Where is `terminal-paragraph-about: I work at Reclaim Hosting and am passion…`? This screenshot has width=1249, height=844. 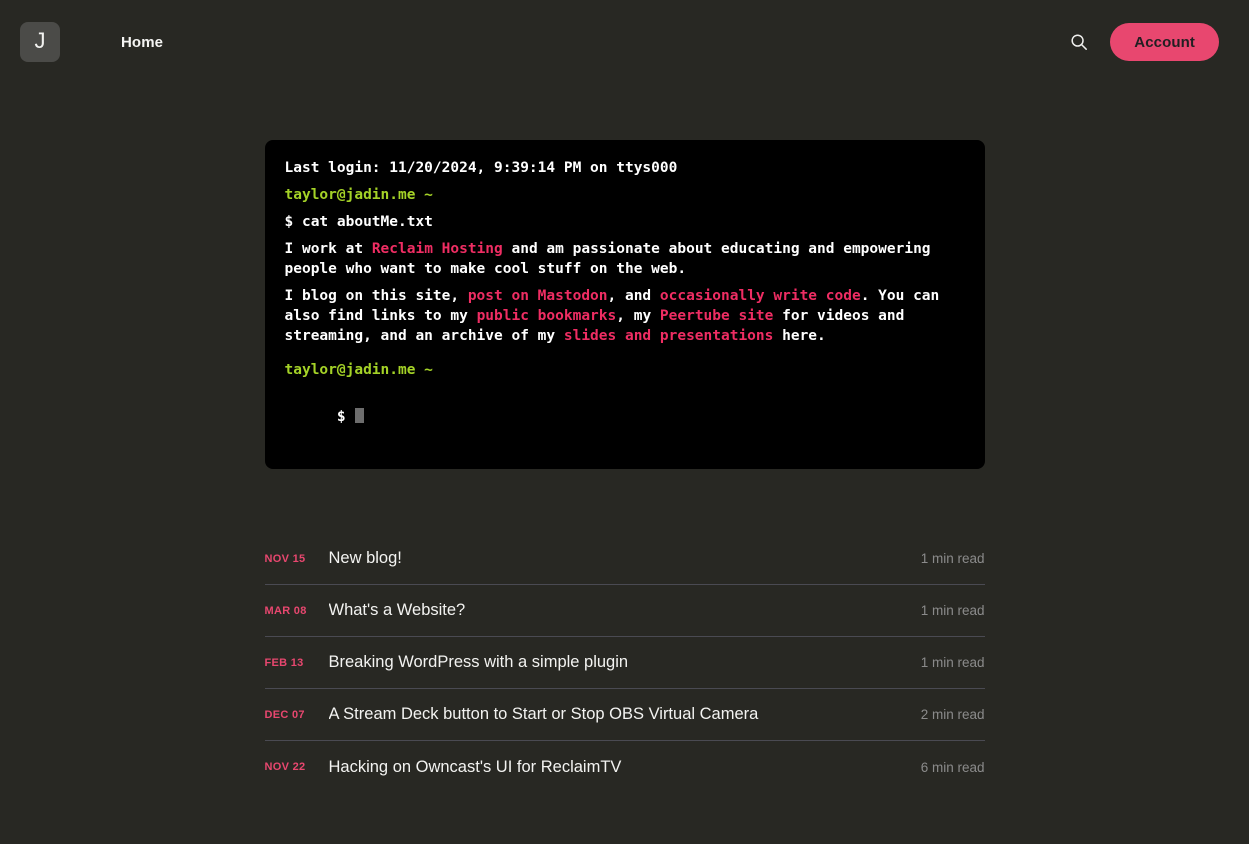 terminal-paragraph-about: I work at Reclaim Hosting and am passion… is located at coordinates (625, 259).